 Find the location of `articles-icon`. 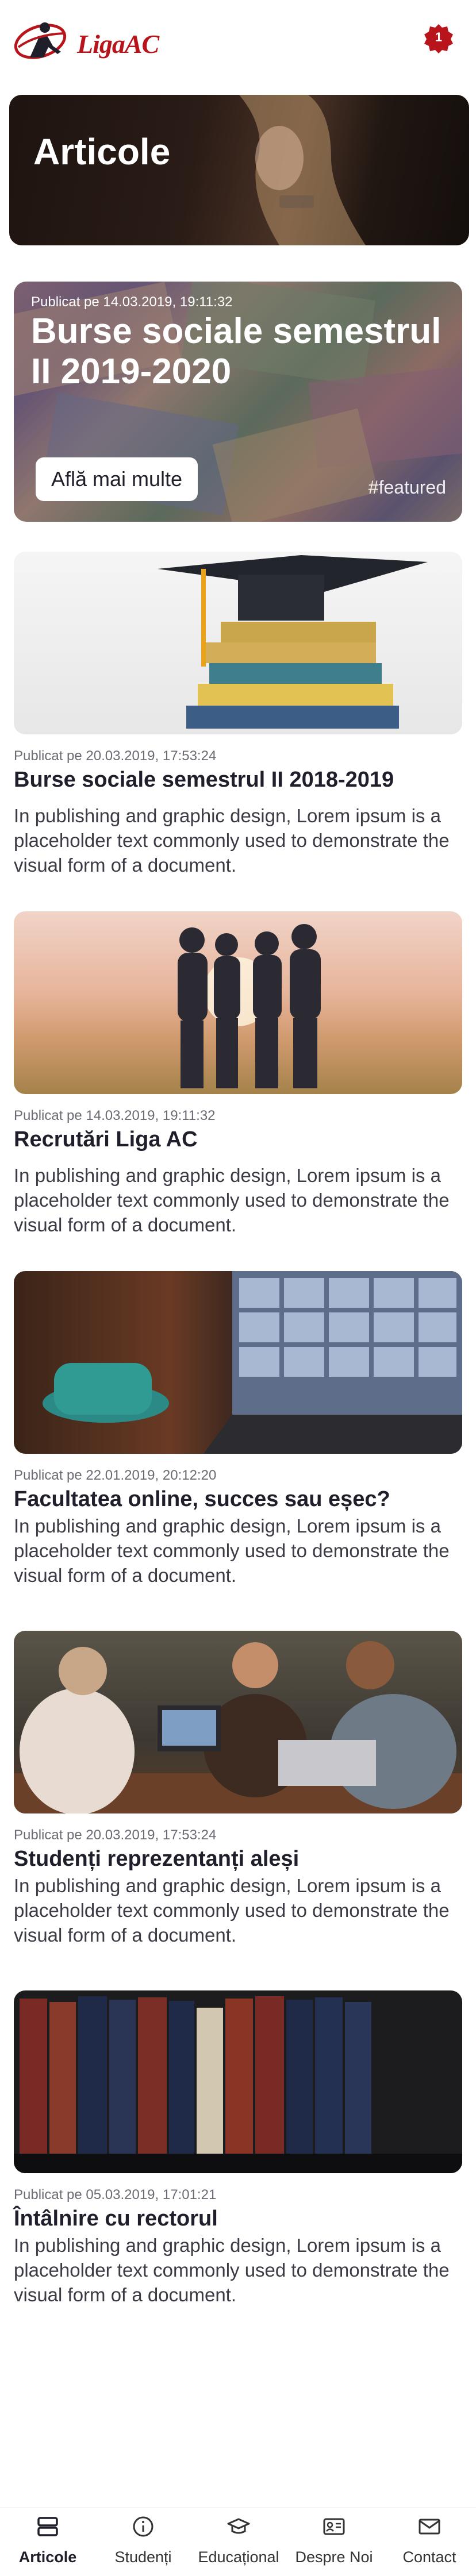

articles-icon is located at coordinates (47, 2526).